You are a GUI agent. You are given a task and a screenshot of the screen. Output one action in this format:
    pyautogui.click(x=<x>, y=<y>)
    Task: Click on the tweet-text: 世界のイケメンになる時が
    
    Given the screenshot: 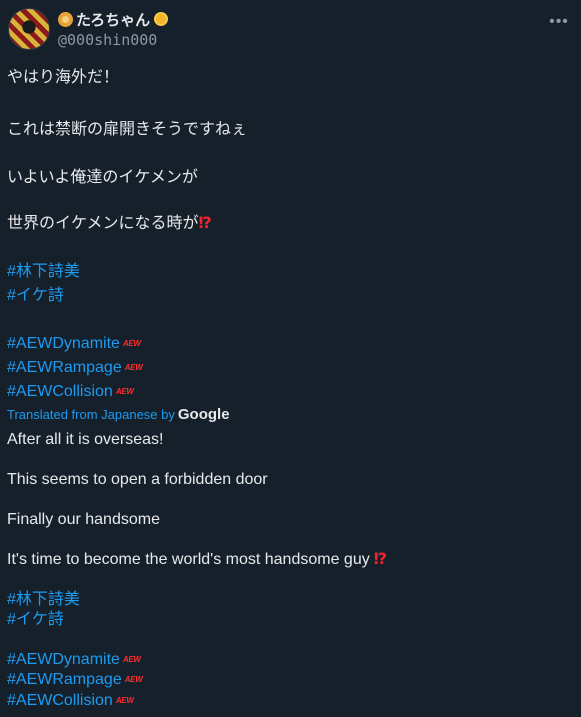 What is the action you would take?
    pyautogui.click(x=103, y=223)
    